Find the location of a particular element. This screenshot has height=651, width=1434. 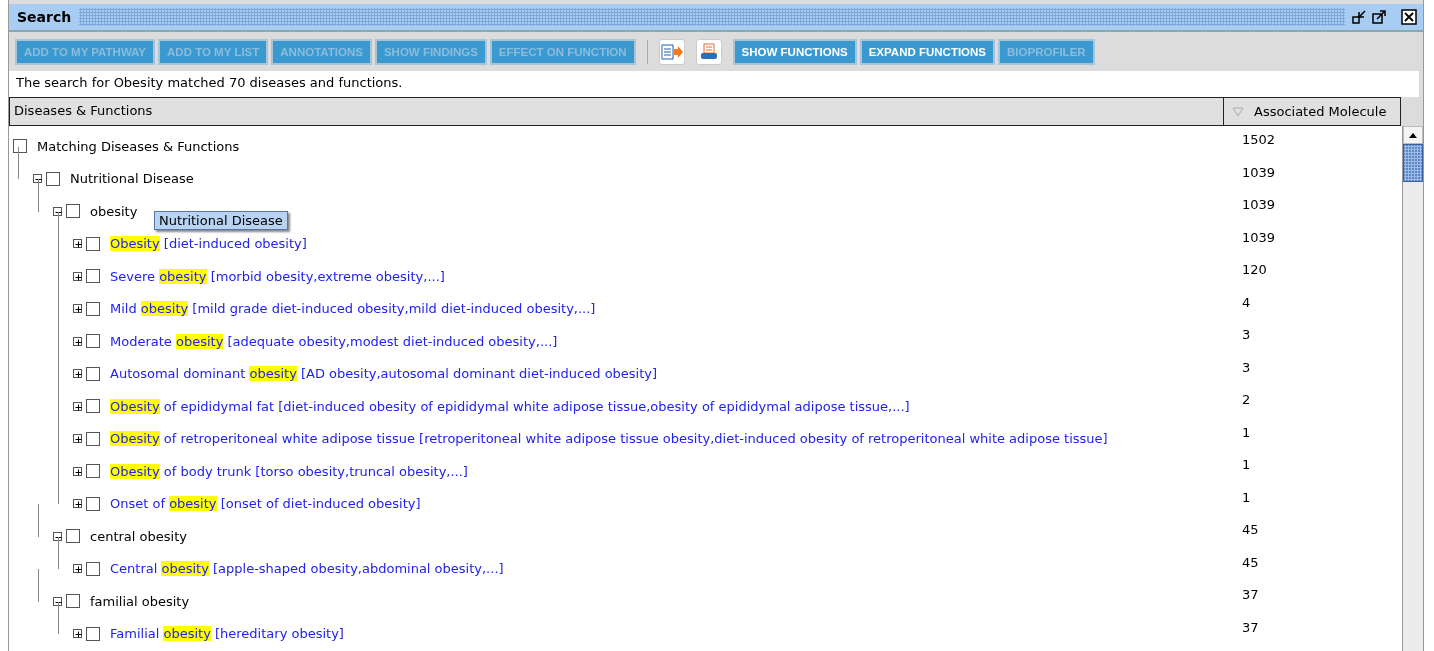

search-summary: The search for Obesity matched 70 diseases and functions. is located at coordinates (209, 82).